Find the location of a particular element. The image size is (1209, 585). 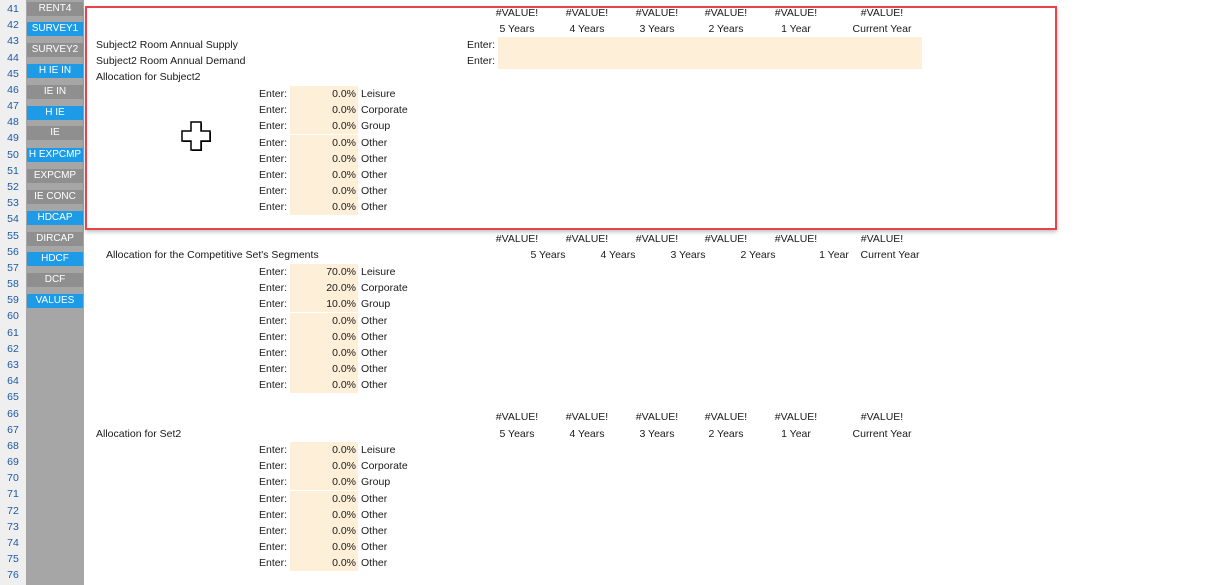

row-number: 42 is located at coordinates (13, 25).